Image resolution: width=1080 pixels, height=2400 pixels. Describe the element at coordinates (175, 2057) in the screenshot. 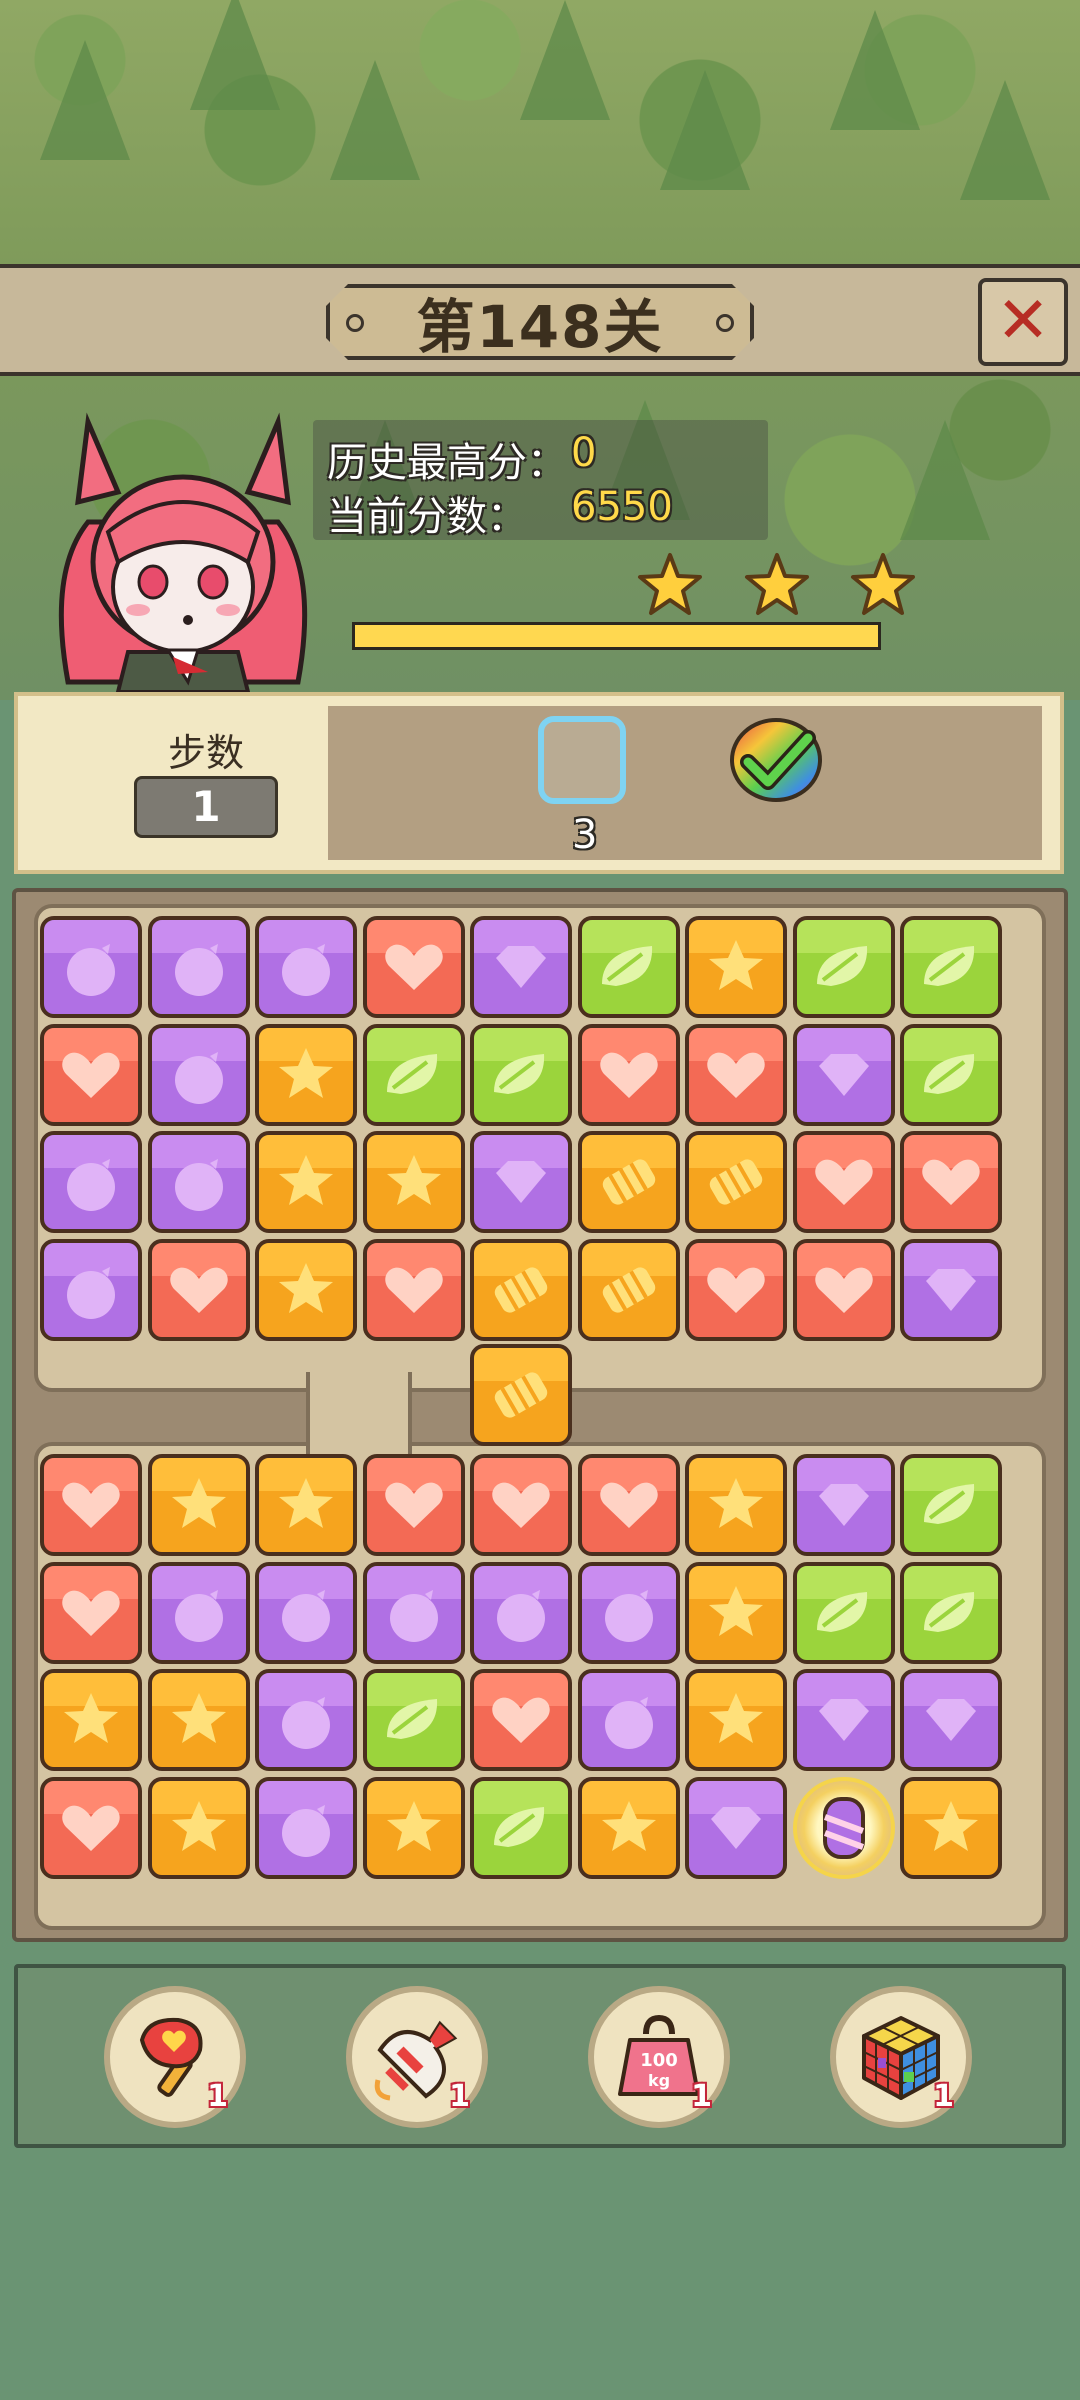

I see `hammer-button: 1` at that location.